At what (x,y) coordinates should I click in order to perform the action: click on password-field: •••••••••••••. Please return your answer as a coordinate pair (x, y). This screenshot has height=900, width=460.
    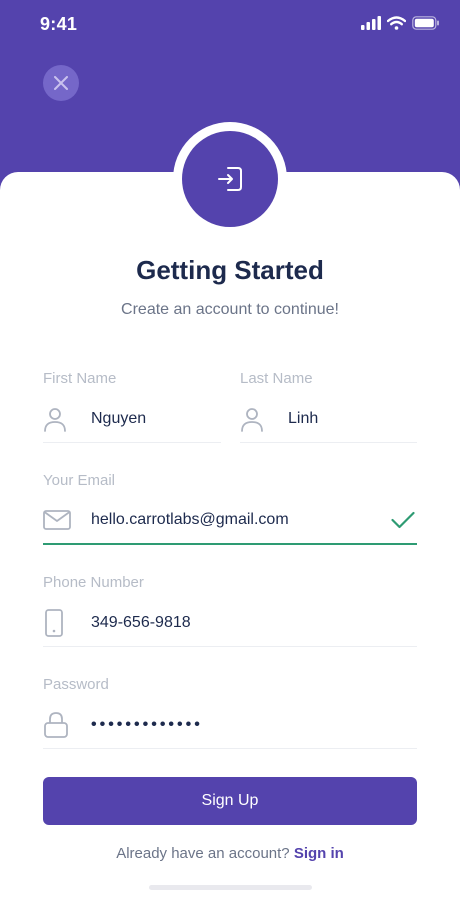
    Looking at the image, I should click on (230, 725).